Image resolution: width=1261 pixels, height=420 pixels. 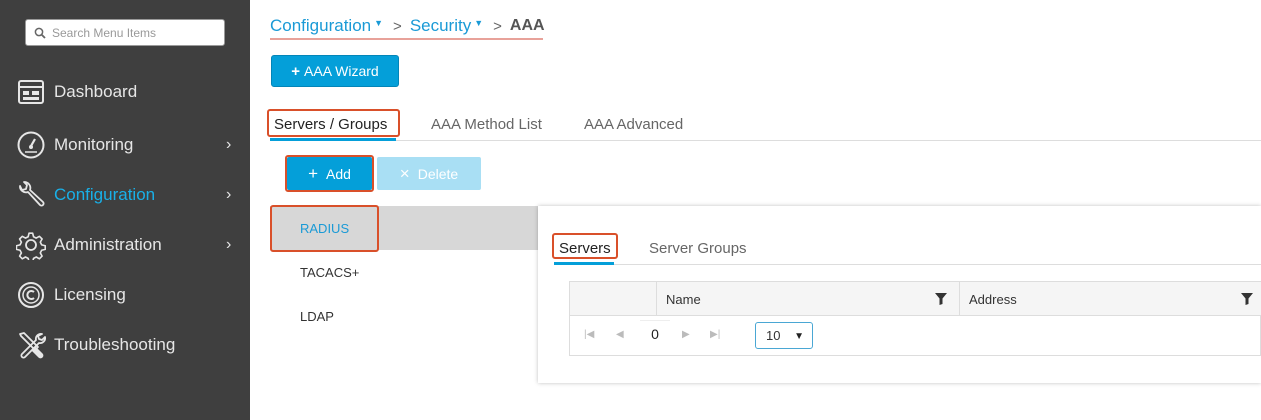 I want to click on column-header-address: Address, so click(x=1110, y=299).